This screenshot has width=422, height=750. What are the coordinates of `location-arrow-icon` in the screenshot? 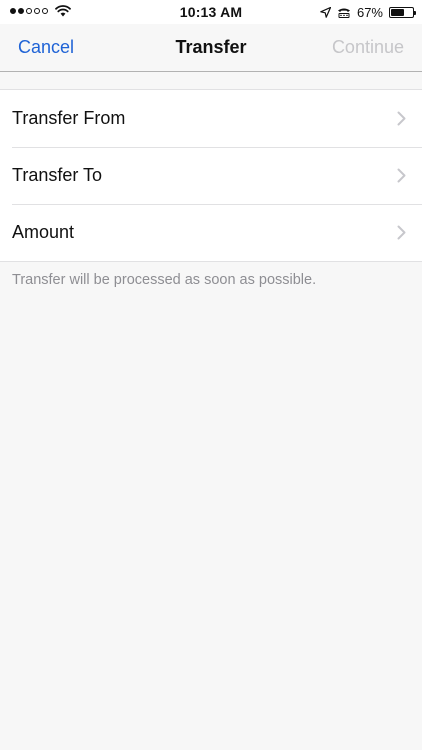 It's located at (325, 12).